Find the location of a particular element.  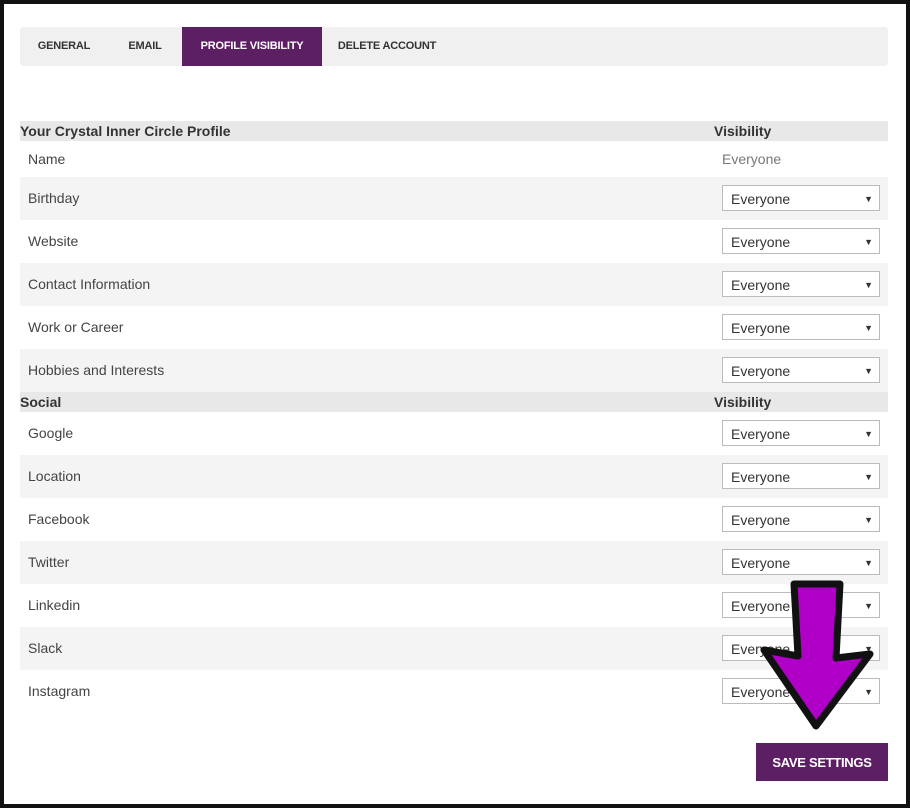

save-settings-button: SAVE SETTINGS is located at coordinates (822, 762).